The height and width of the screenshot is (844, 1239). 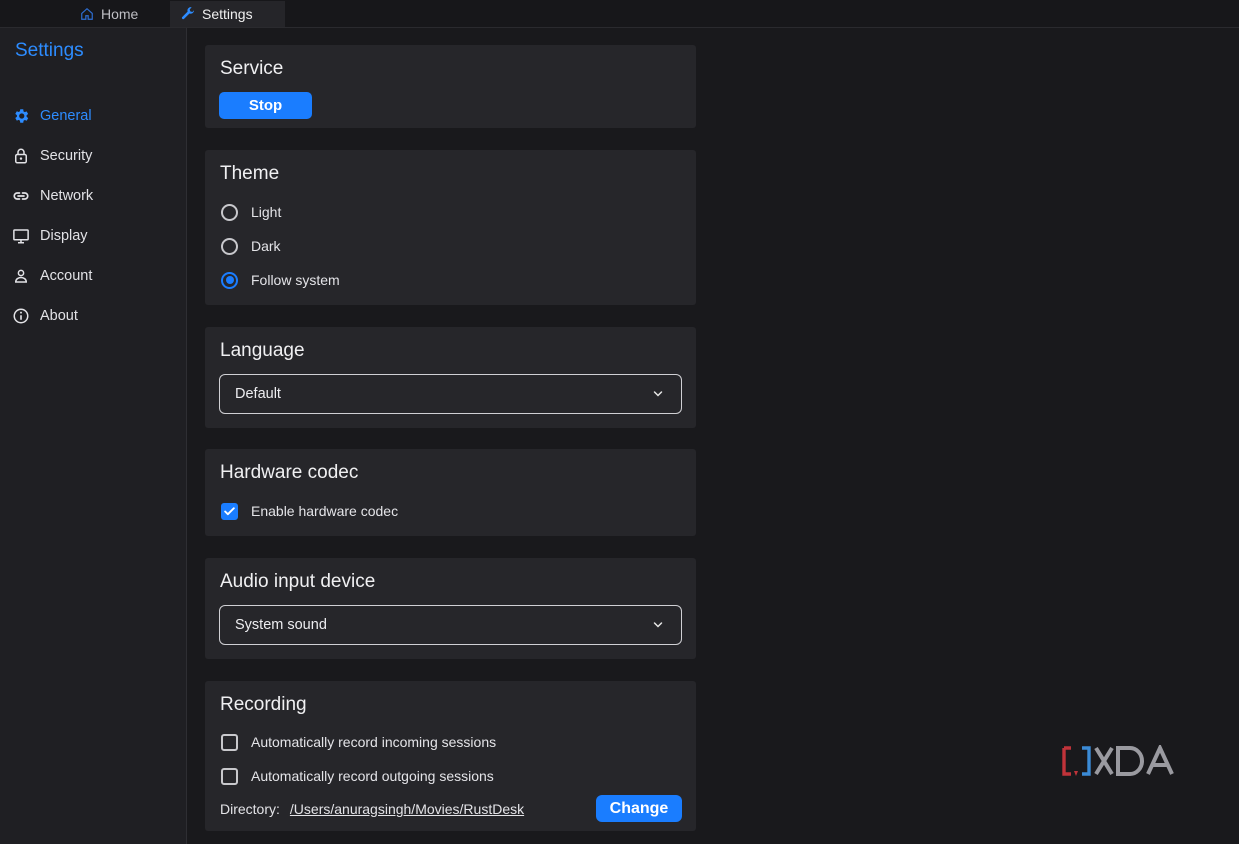 What do you see at coordinates (250, 173) in the screenshot?
I see `theme-title: Theme` at bounding box center [250, 173].